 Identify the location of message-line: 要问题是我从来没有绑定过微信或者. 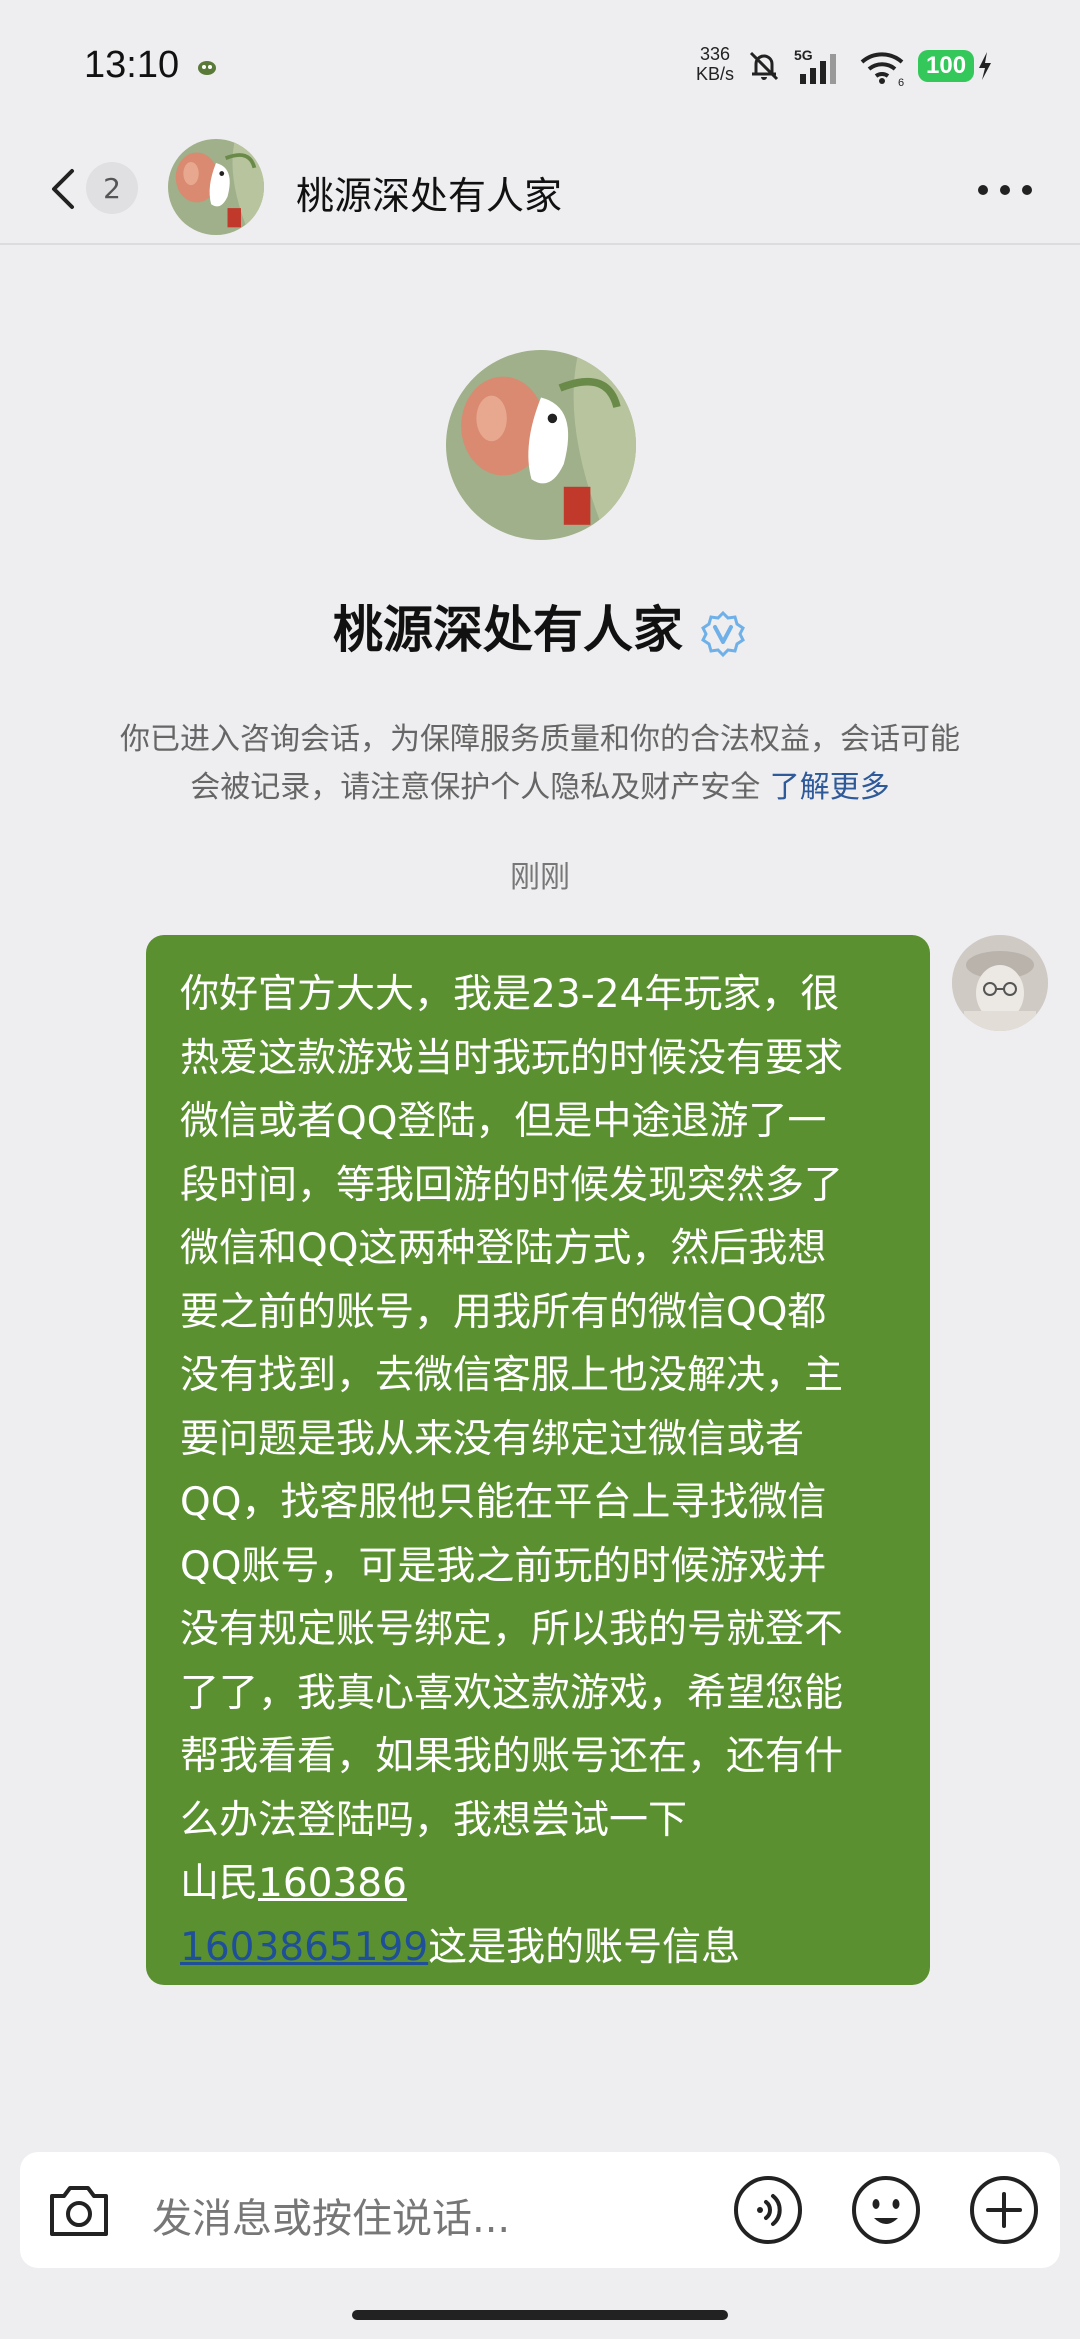
(492, 1439).